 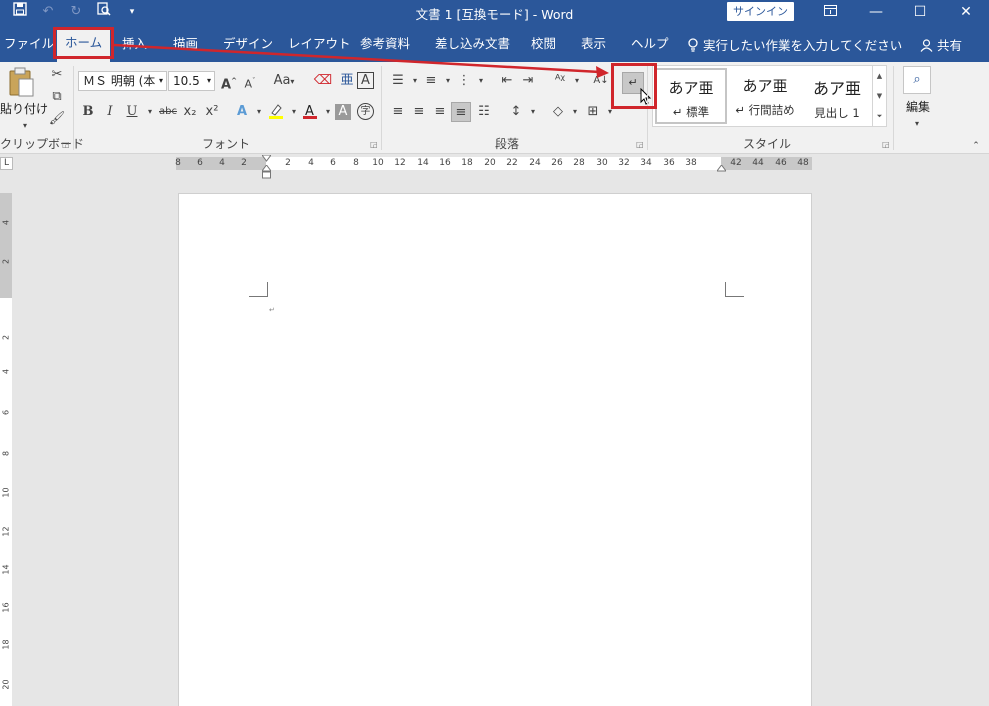 I want to click on styles-launcher-icon: ◲, so click(x=886, y=144).